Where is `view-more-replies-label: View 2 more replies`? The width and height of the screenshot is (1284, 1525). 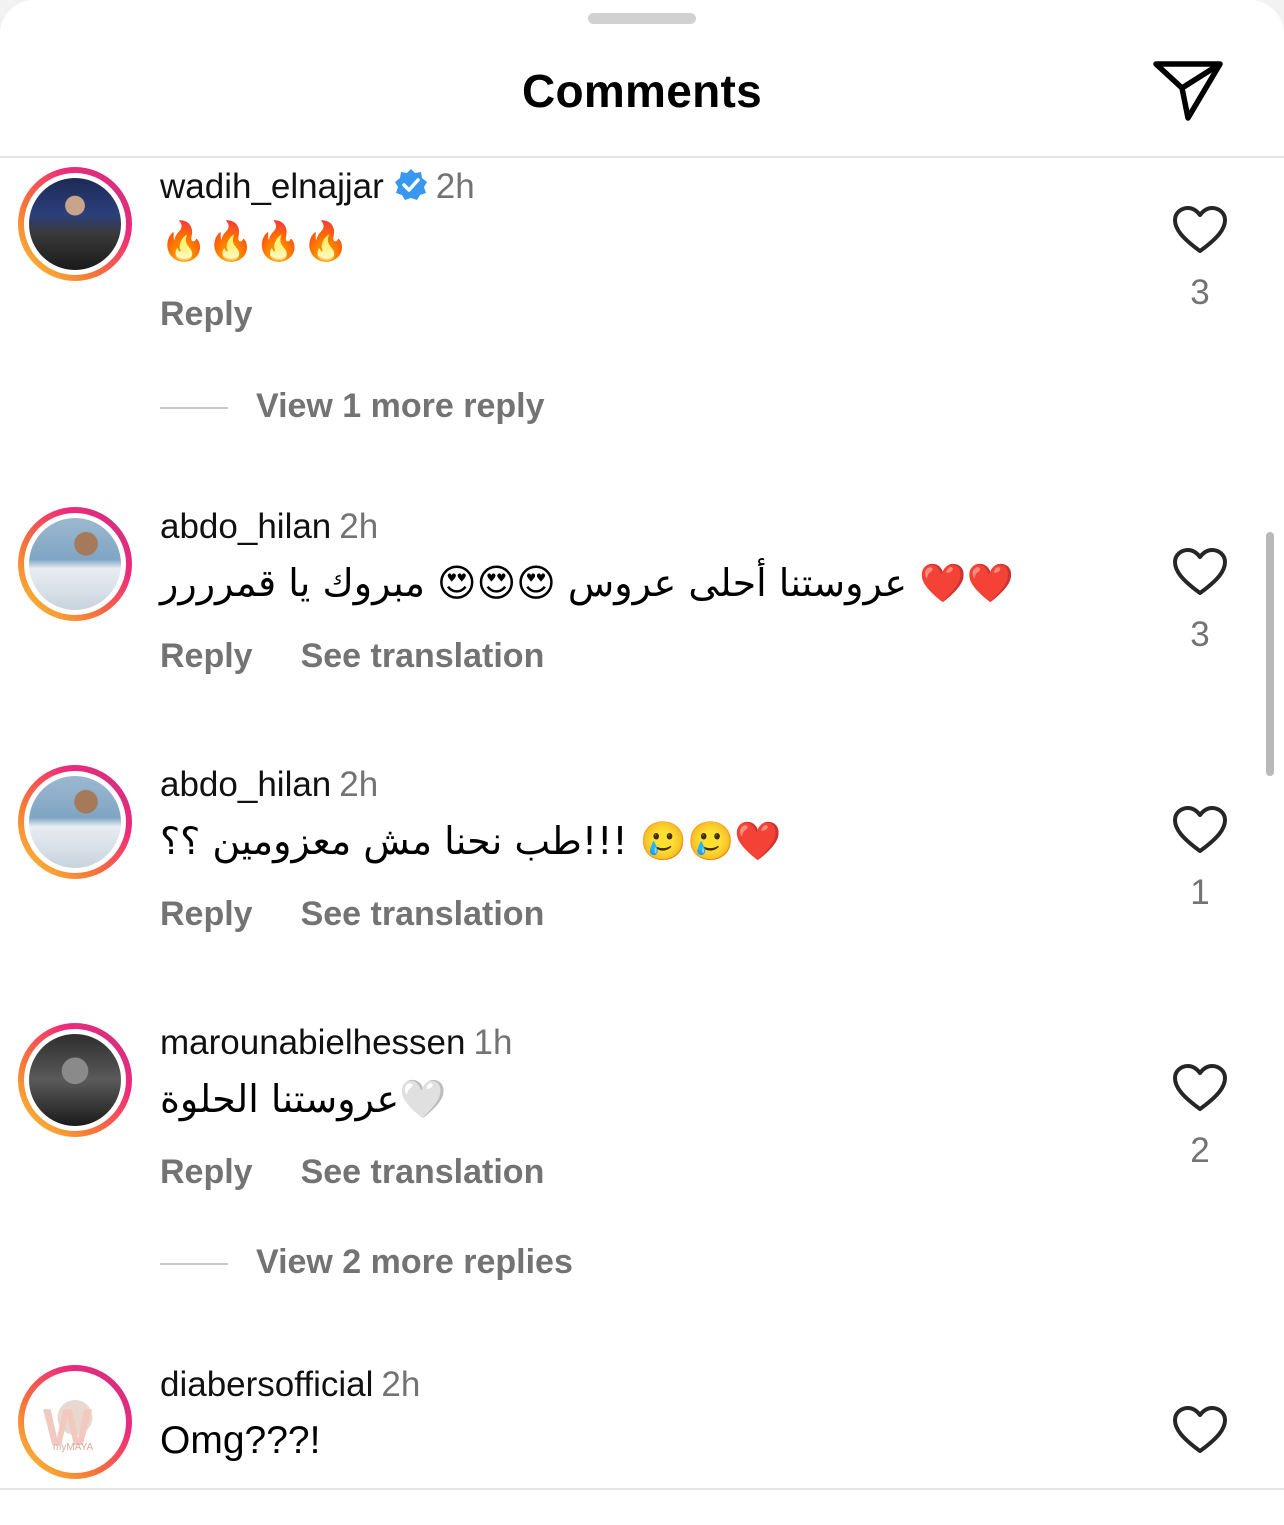
view-more-replies-label: View 2 more replies is located at coordinates (414, 1262).